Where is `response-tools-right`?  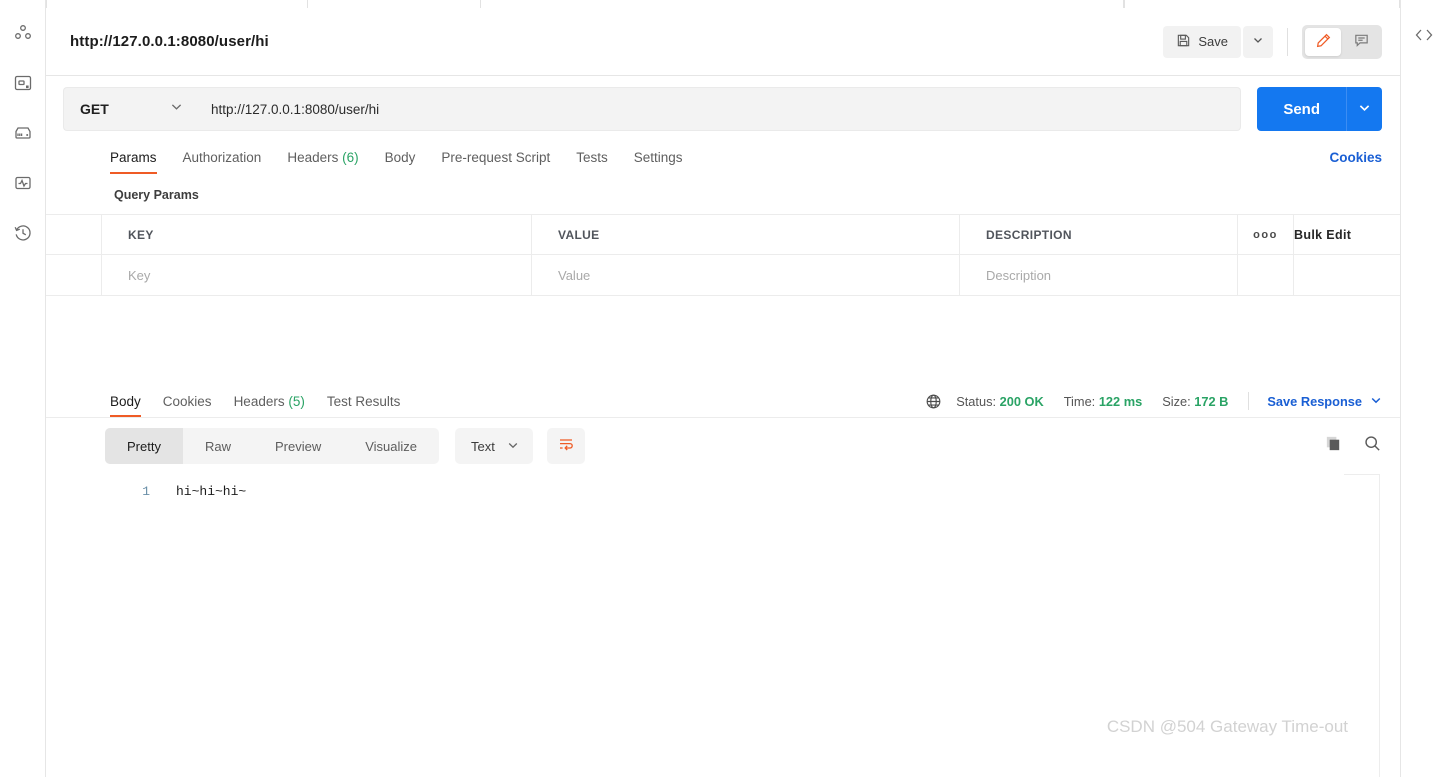
response-tools-right is located at coordinates (1353, 446).